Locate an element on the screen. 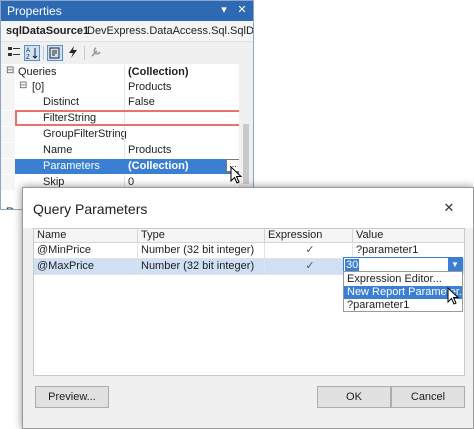 This screenshot has height=429, width=474. dialog-title-bar: Query Parameters ✕ is located at coordinates (248, 208).